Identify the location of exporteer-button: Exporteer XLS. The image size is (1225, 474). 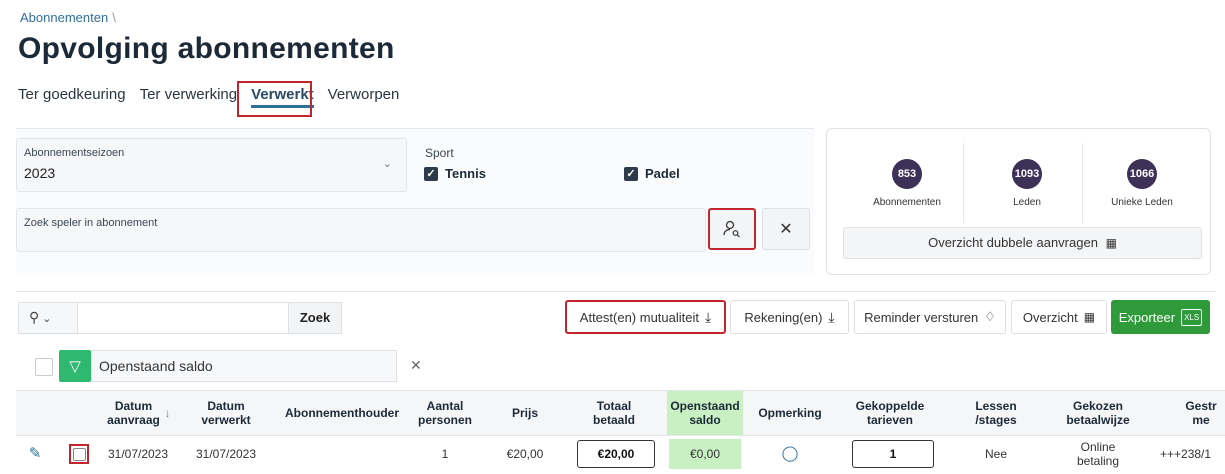
(1160, 317).